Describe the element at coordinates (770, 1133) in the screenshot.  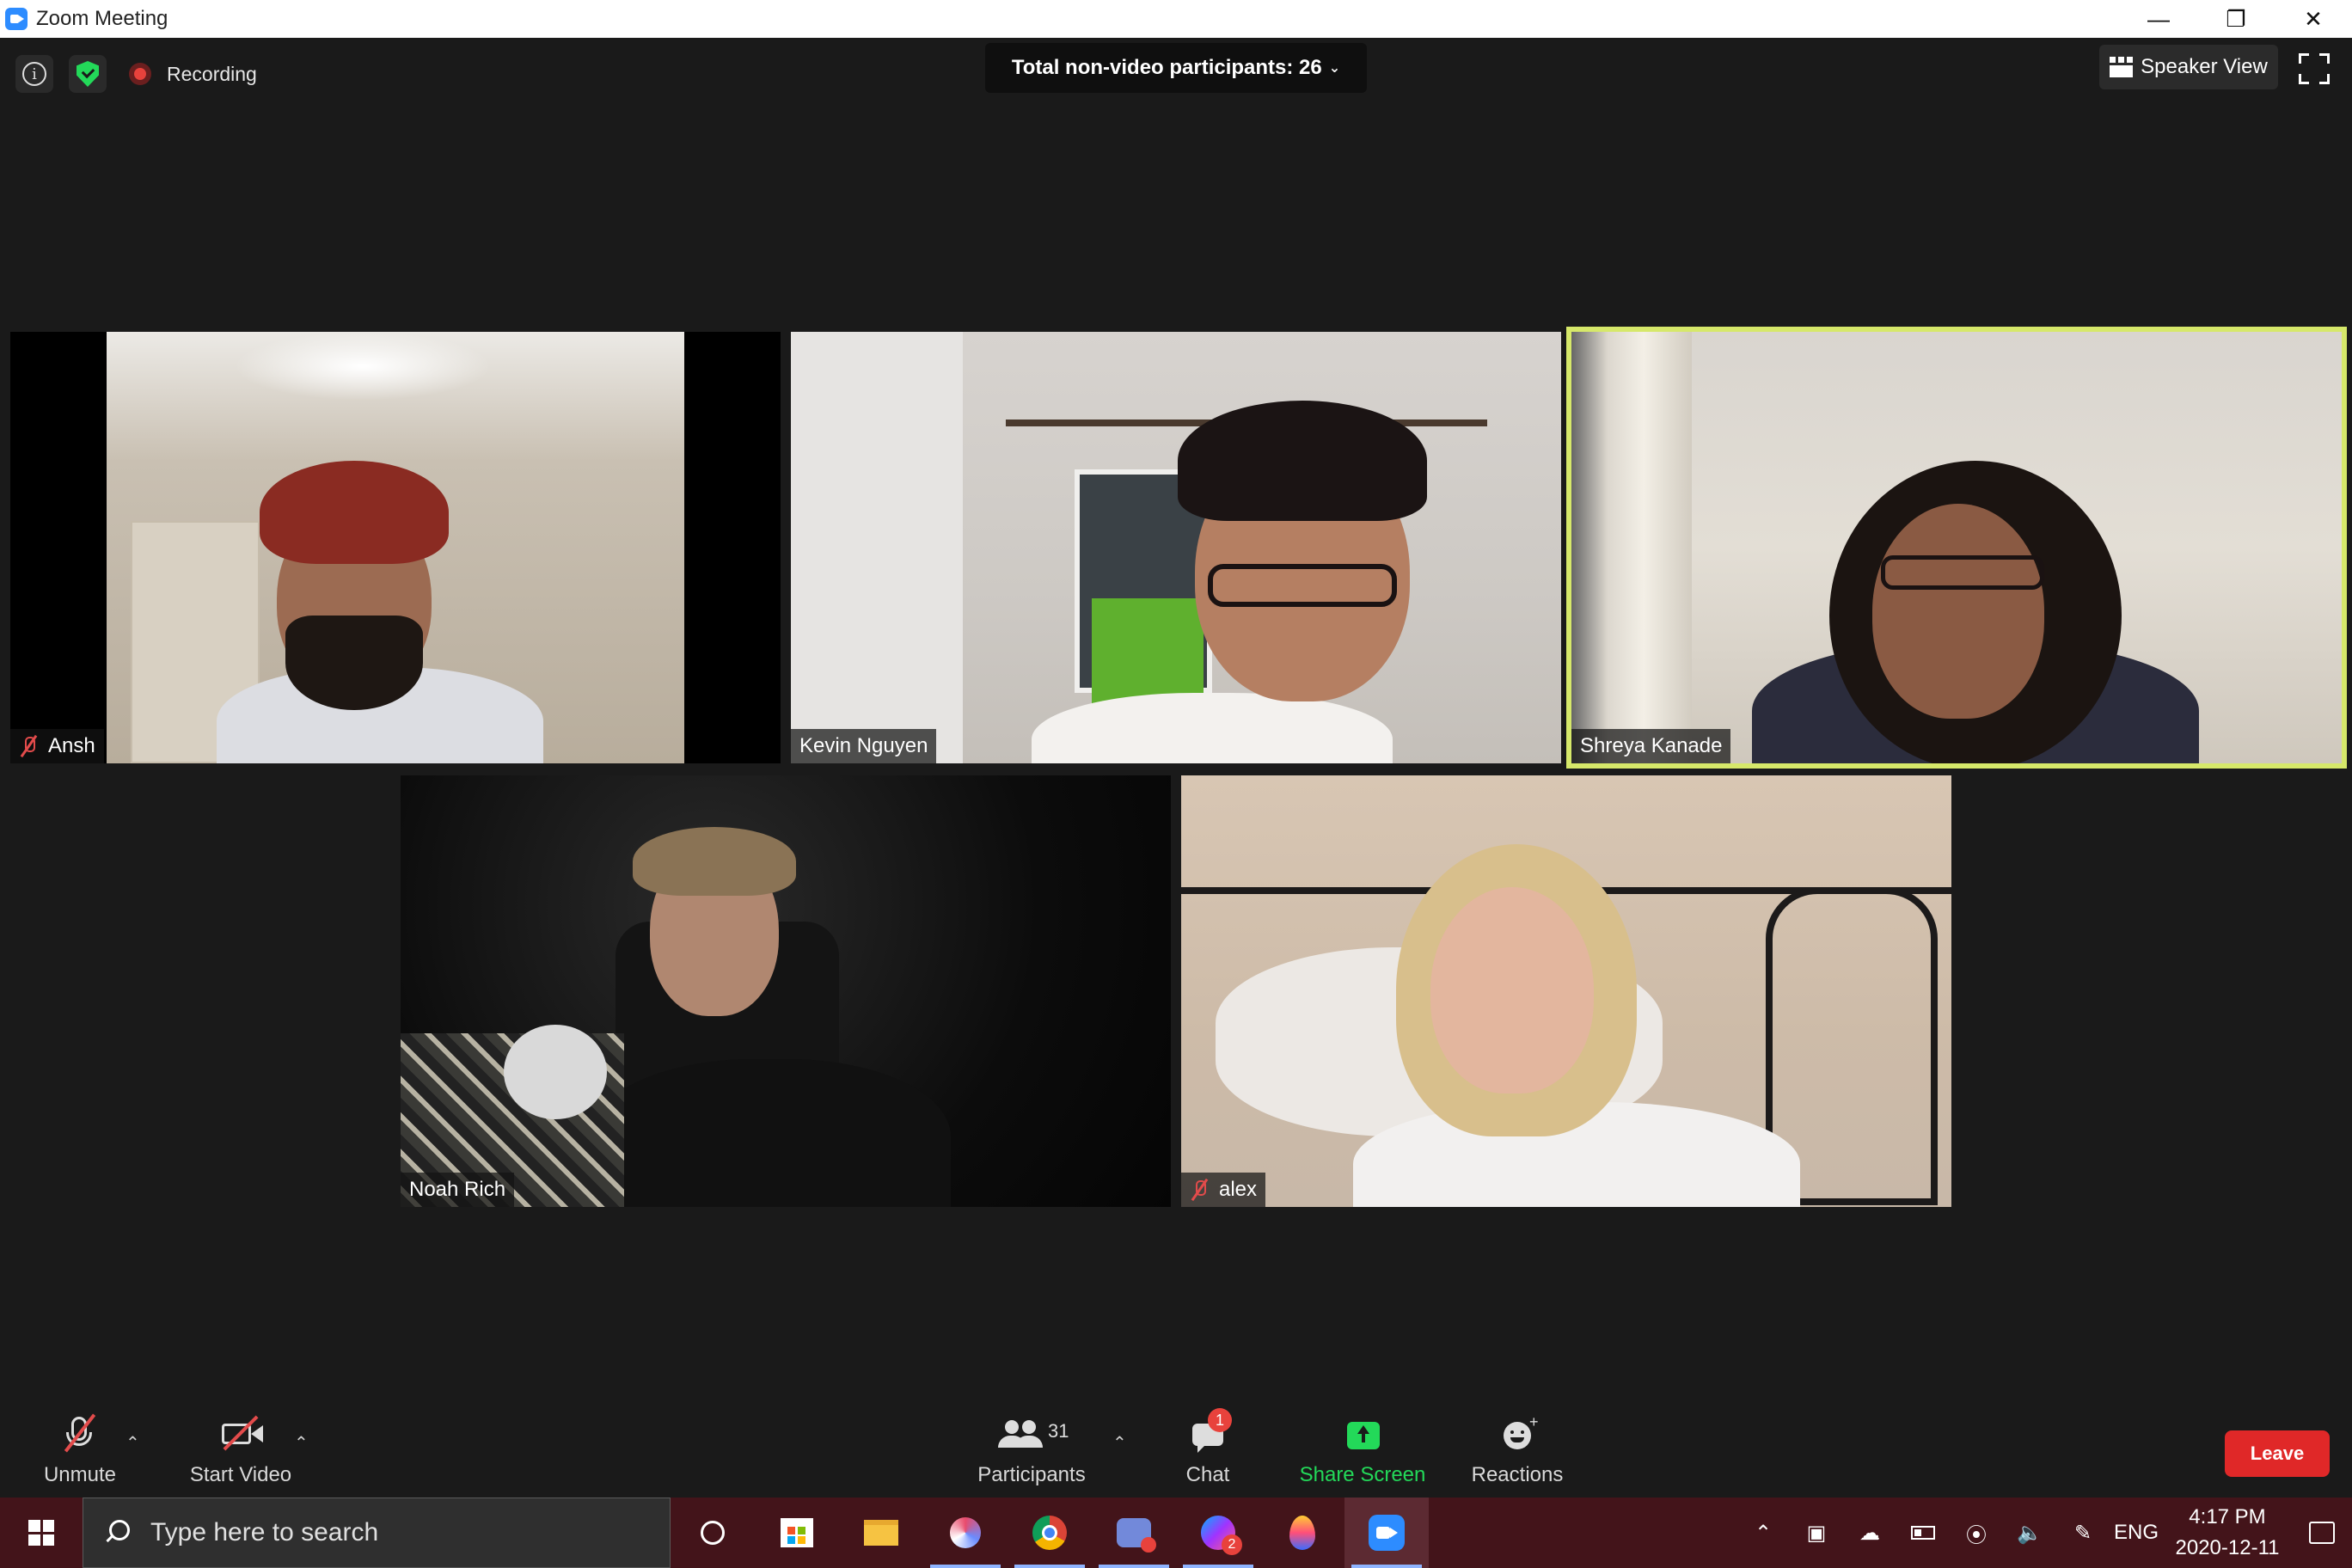
I see `person-body` at that location.